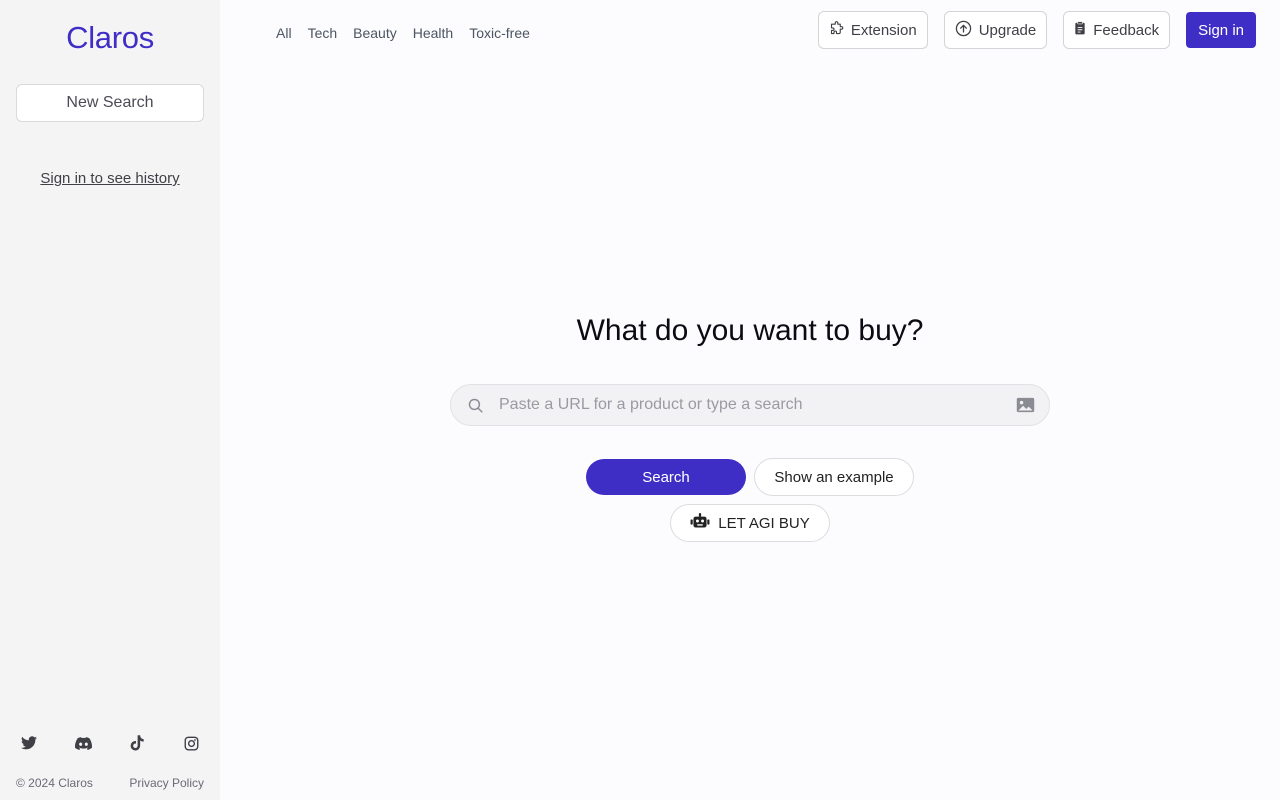 The width and height of the screenshot is (1280, 800). What do you see at coordinates (764, 523) in the screenshot?
I see `let-agi-buy-label: LET AGI BUY` at bounding box center [764, 523].